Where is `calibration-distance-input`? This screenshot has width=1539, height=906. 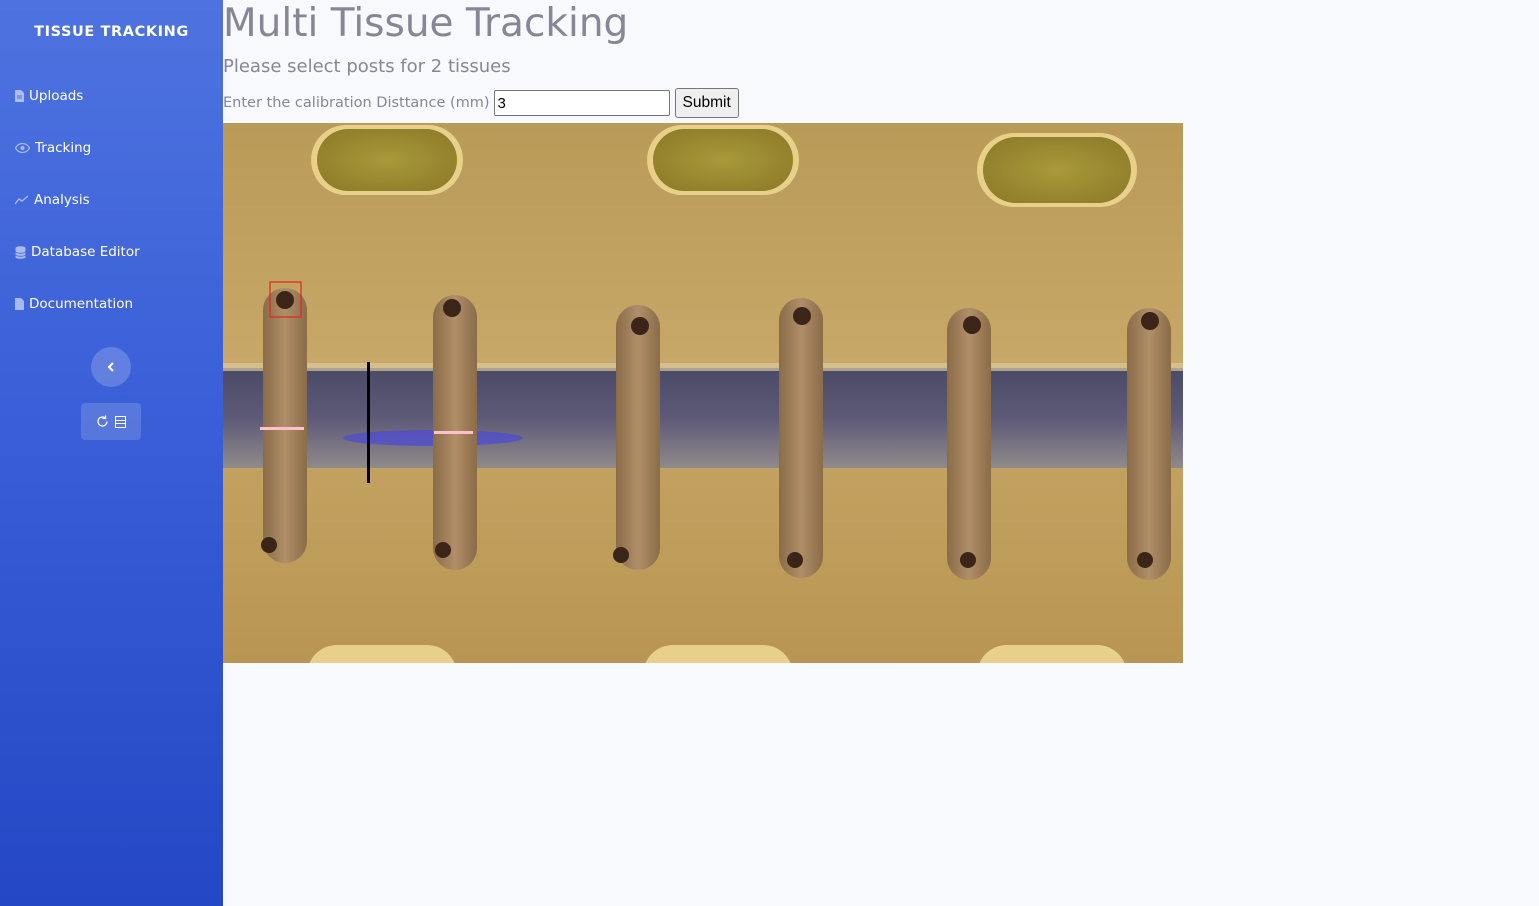 calibration-distance-input is located at coordinates (581, 103).